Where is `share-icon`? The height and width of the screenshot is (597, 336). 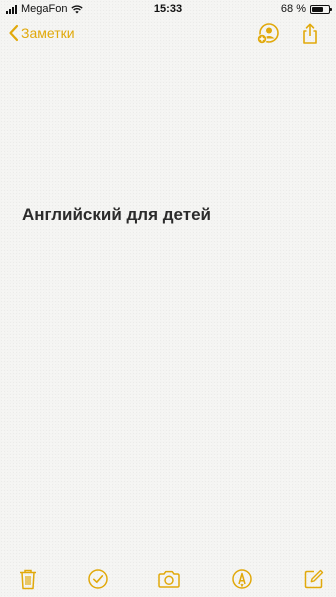
share-icon is located at coordinates (310, 33).